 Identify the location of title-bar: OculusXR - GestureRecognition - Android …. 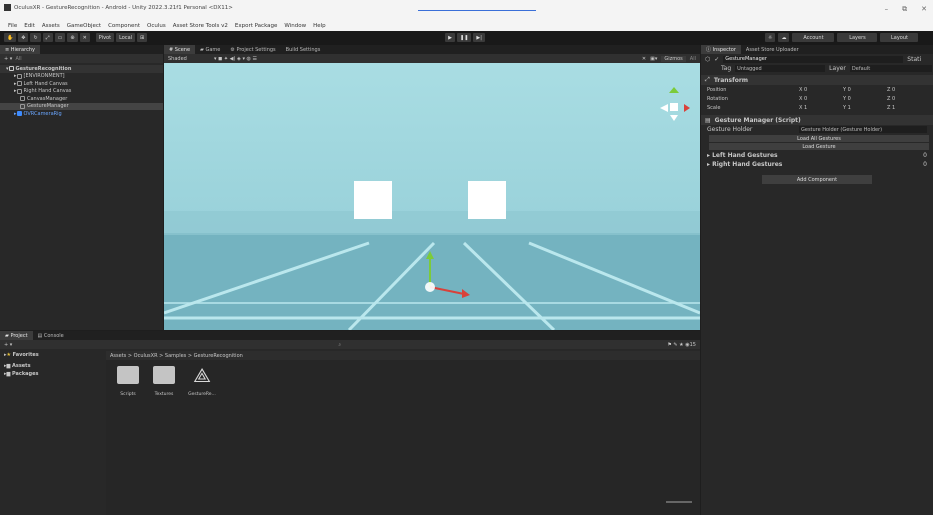
(466, 10).